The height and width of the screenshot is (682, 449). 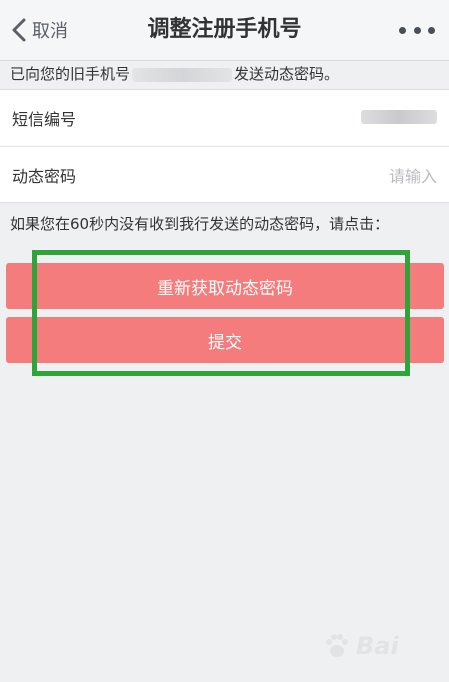 I want to click on sms-number-row: 短信编号, so click(x=224, y=118).